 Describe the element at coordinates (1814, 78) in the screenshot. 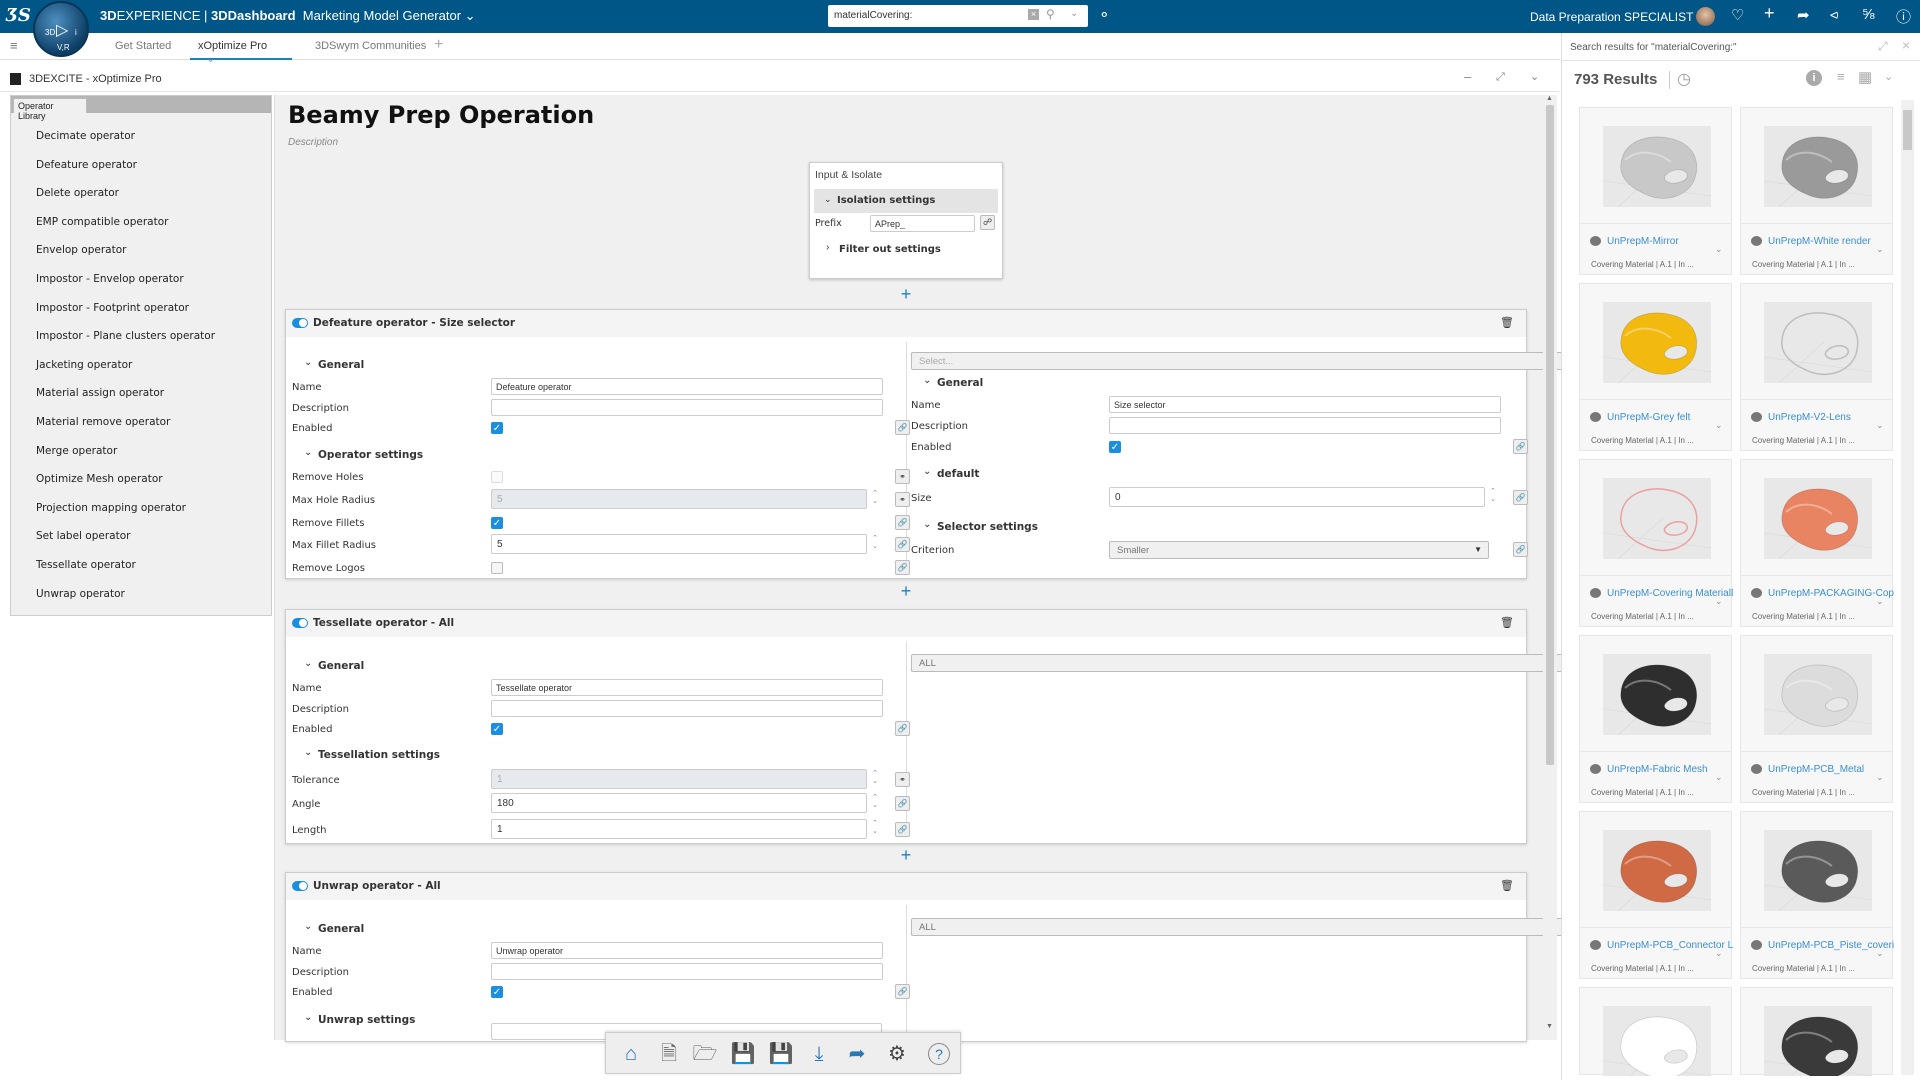

I see `info-icon: i` at that location.